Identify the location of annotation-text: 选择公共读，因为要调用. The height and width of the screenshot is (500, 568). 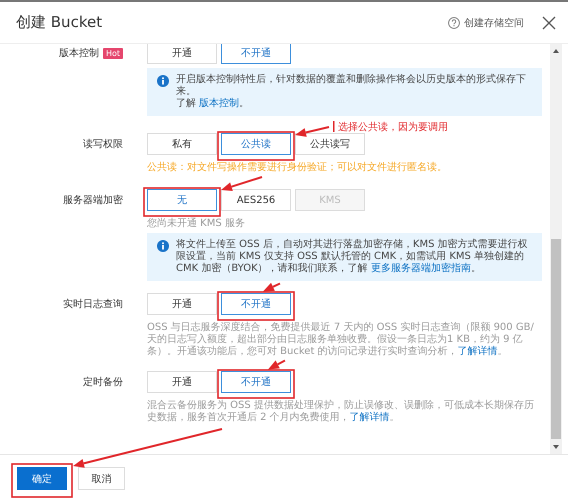
(393, 127).